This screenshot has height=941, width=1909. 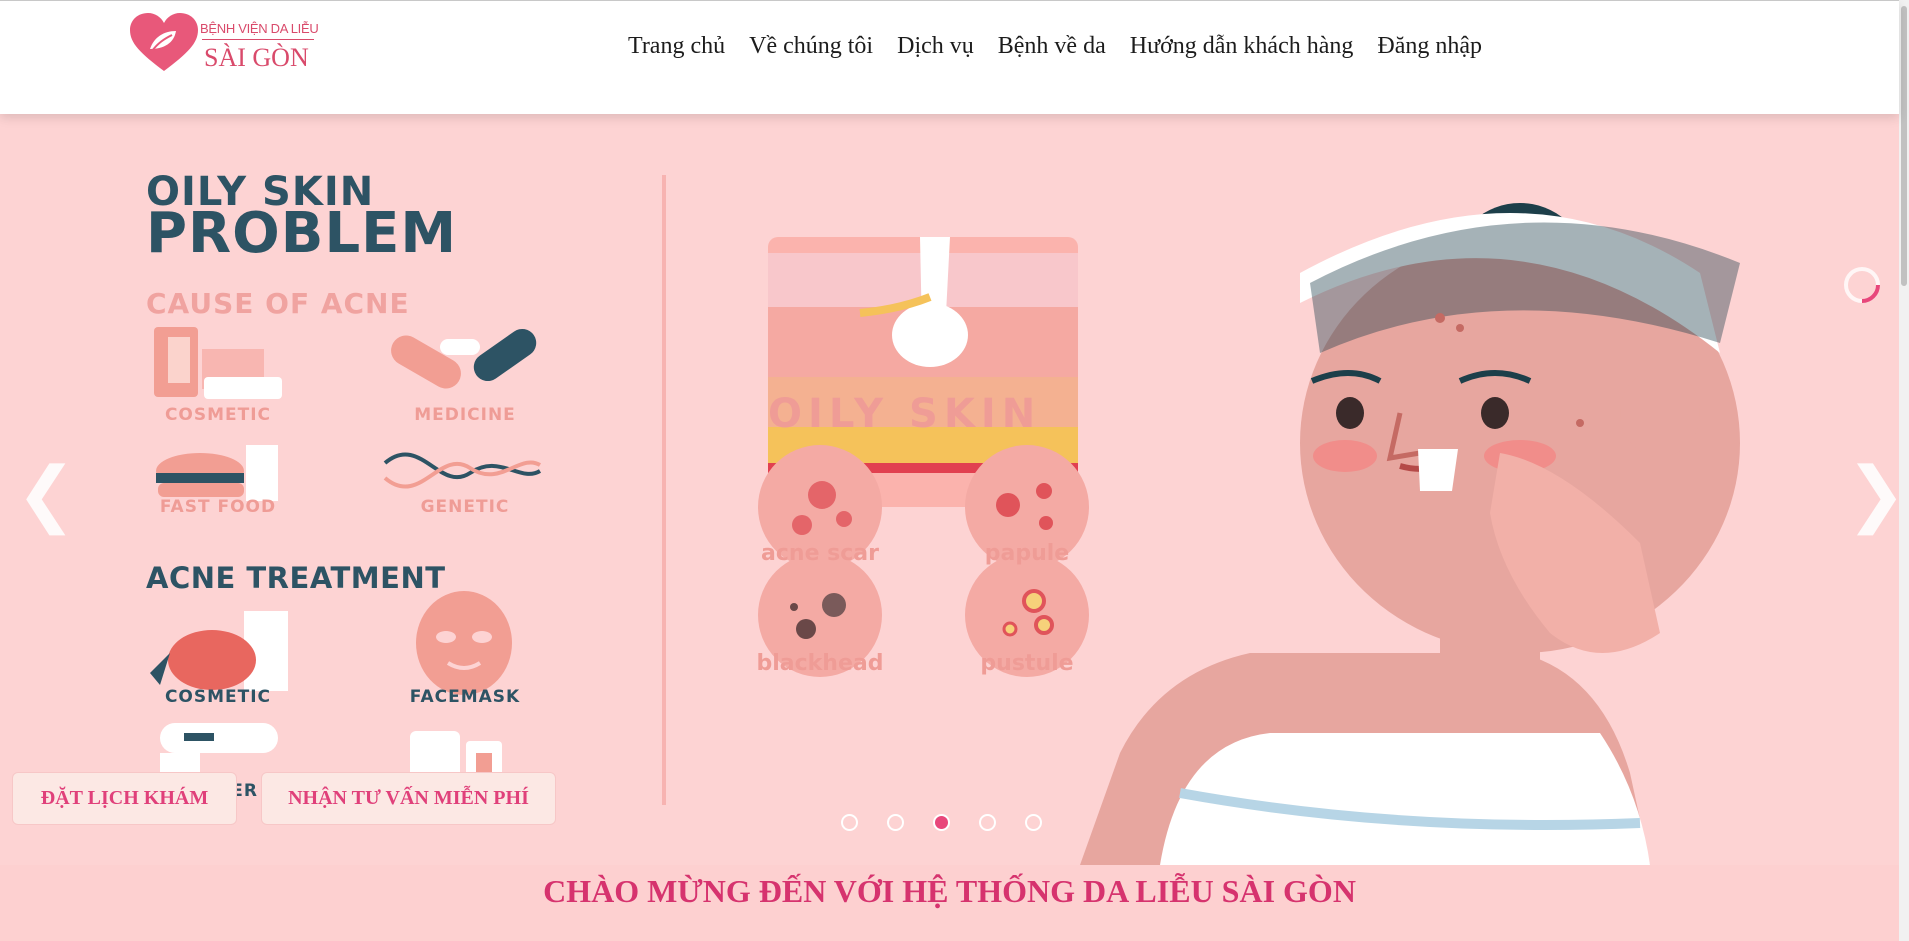 What do you see at coordinates (1862, 285) in the screenshot?
I see `loading-spinner-icon` at bounding box center [1862, 285].